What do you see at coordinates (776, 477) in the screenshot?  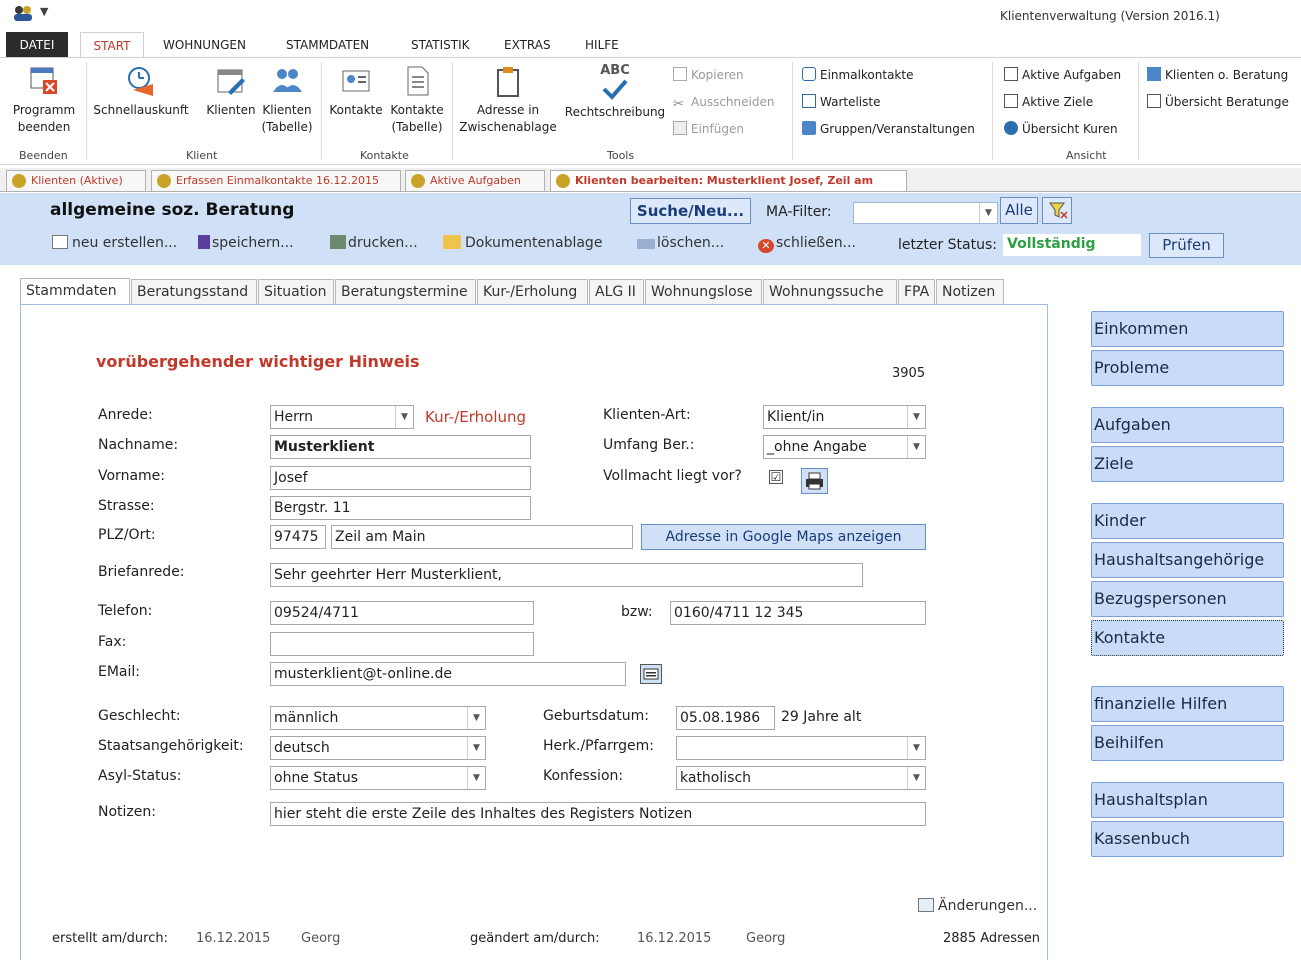 I see `vollmacht-checkbox: ☑` at bounding box center [776, 477].